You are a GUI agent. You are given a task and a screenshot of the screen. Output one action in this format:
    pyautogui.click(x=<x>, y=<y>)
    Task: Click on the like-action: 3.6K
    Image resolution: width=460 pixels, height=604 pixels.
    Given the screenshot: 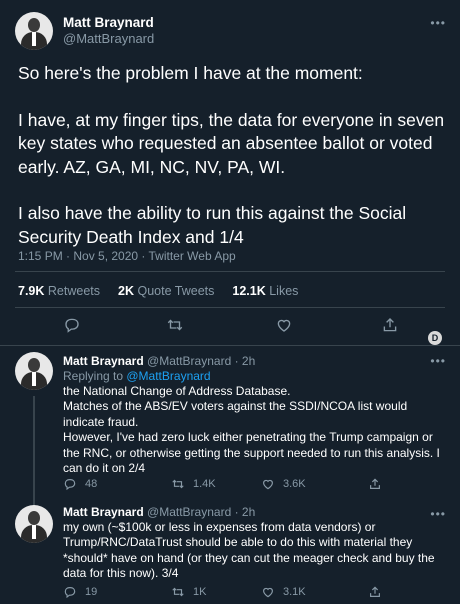 What is the action you would take?
    pyautogui.click(x=283, y=484)
    